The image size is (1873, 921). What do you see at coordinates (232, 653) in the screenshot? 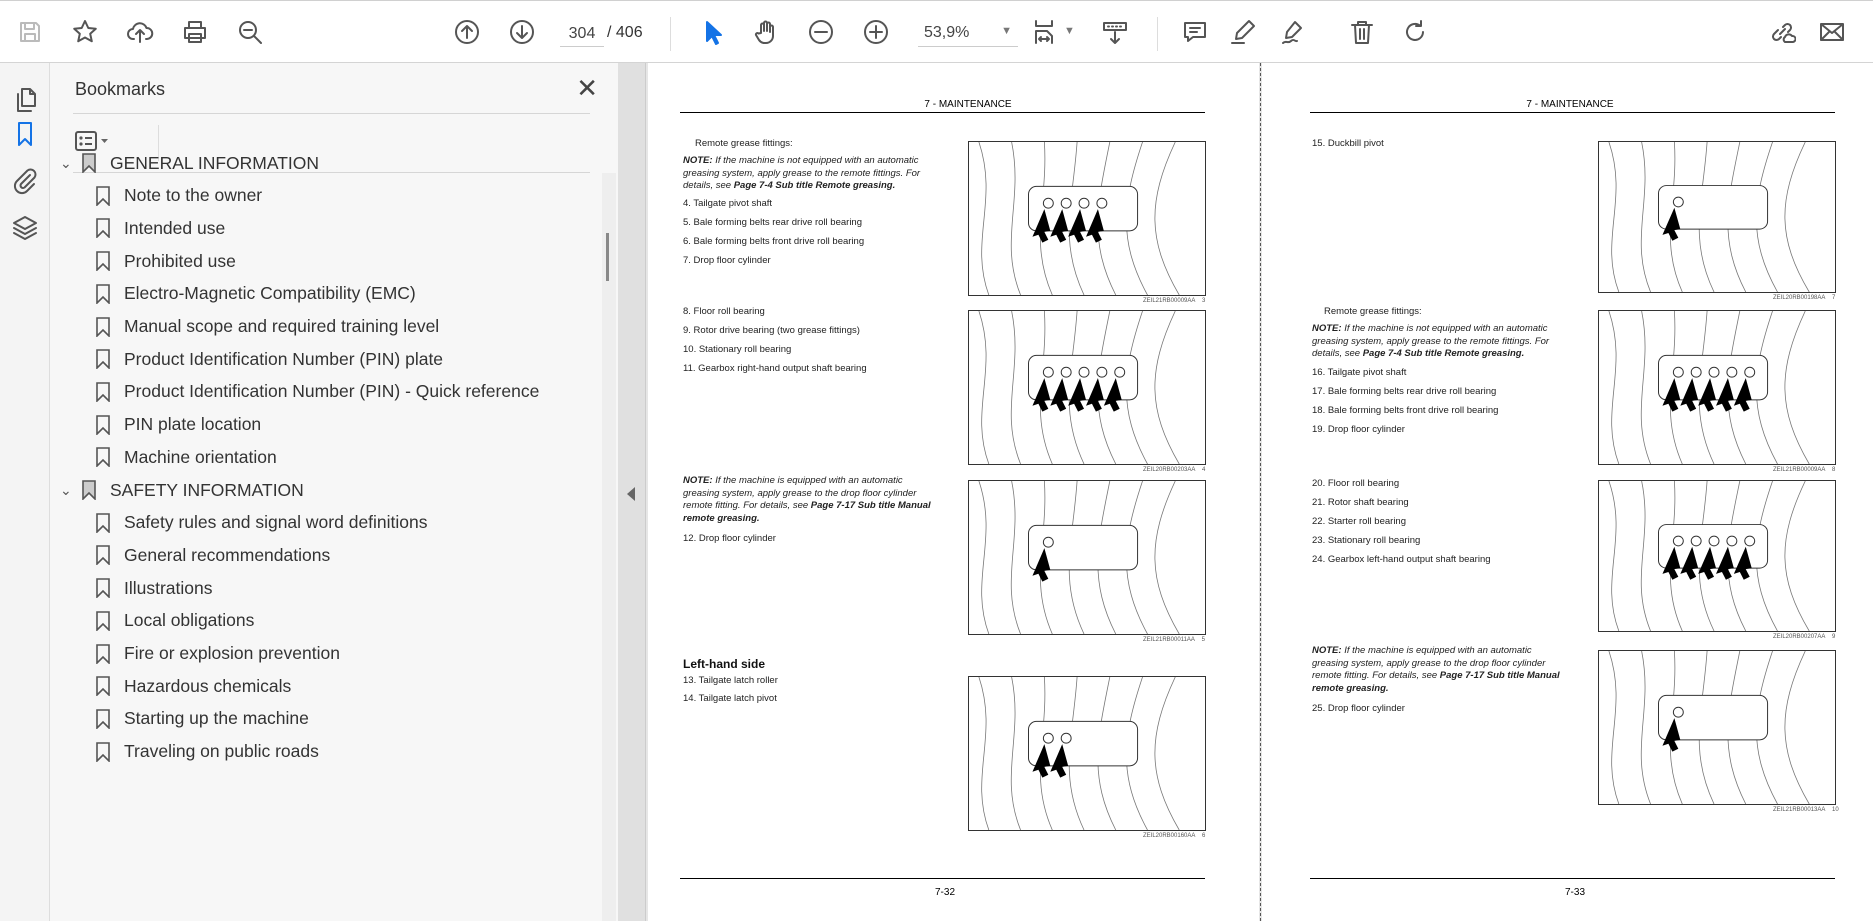
I see `bookmark-label: Fire or explosion prevention` at bounding box center [232, 653].